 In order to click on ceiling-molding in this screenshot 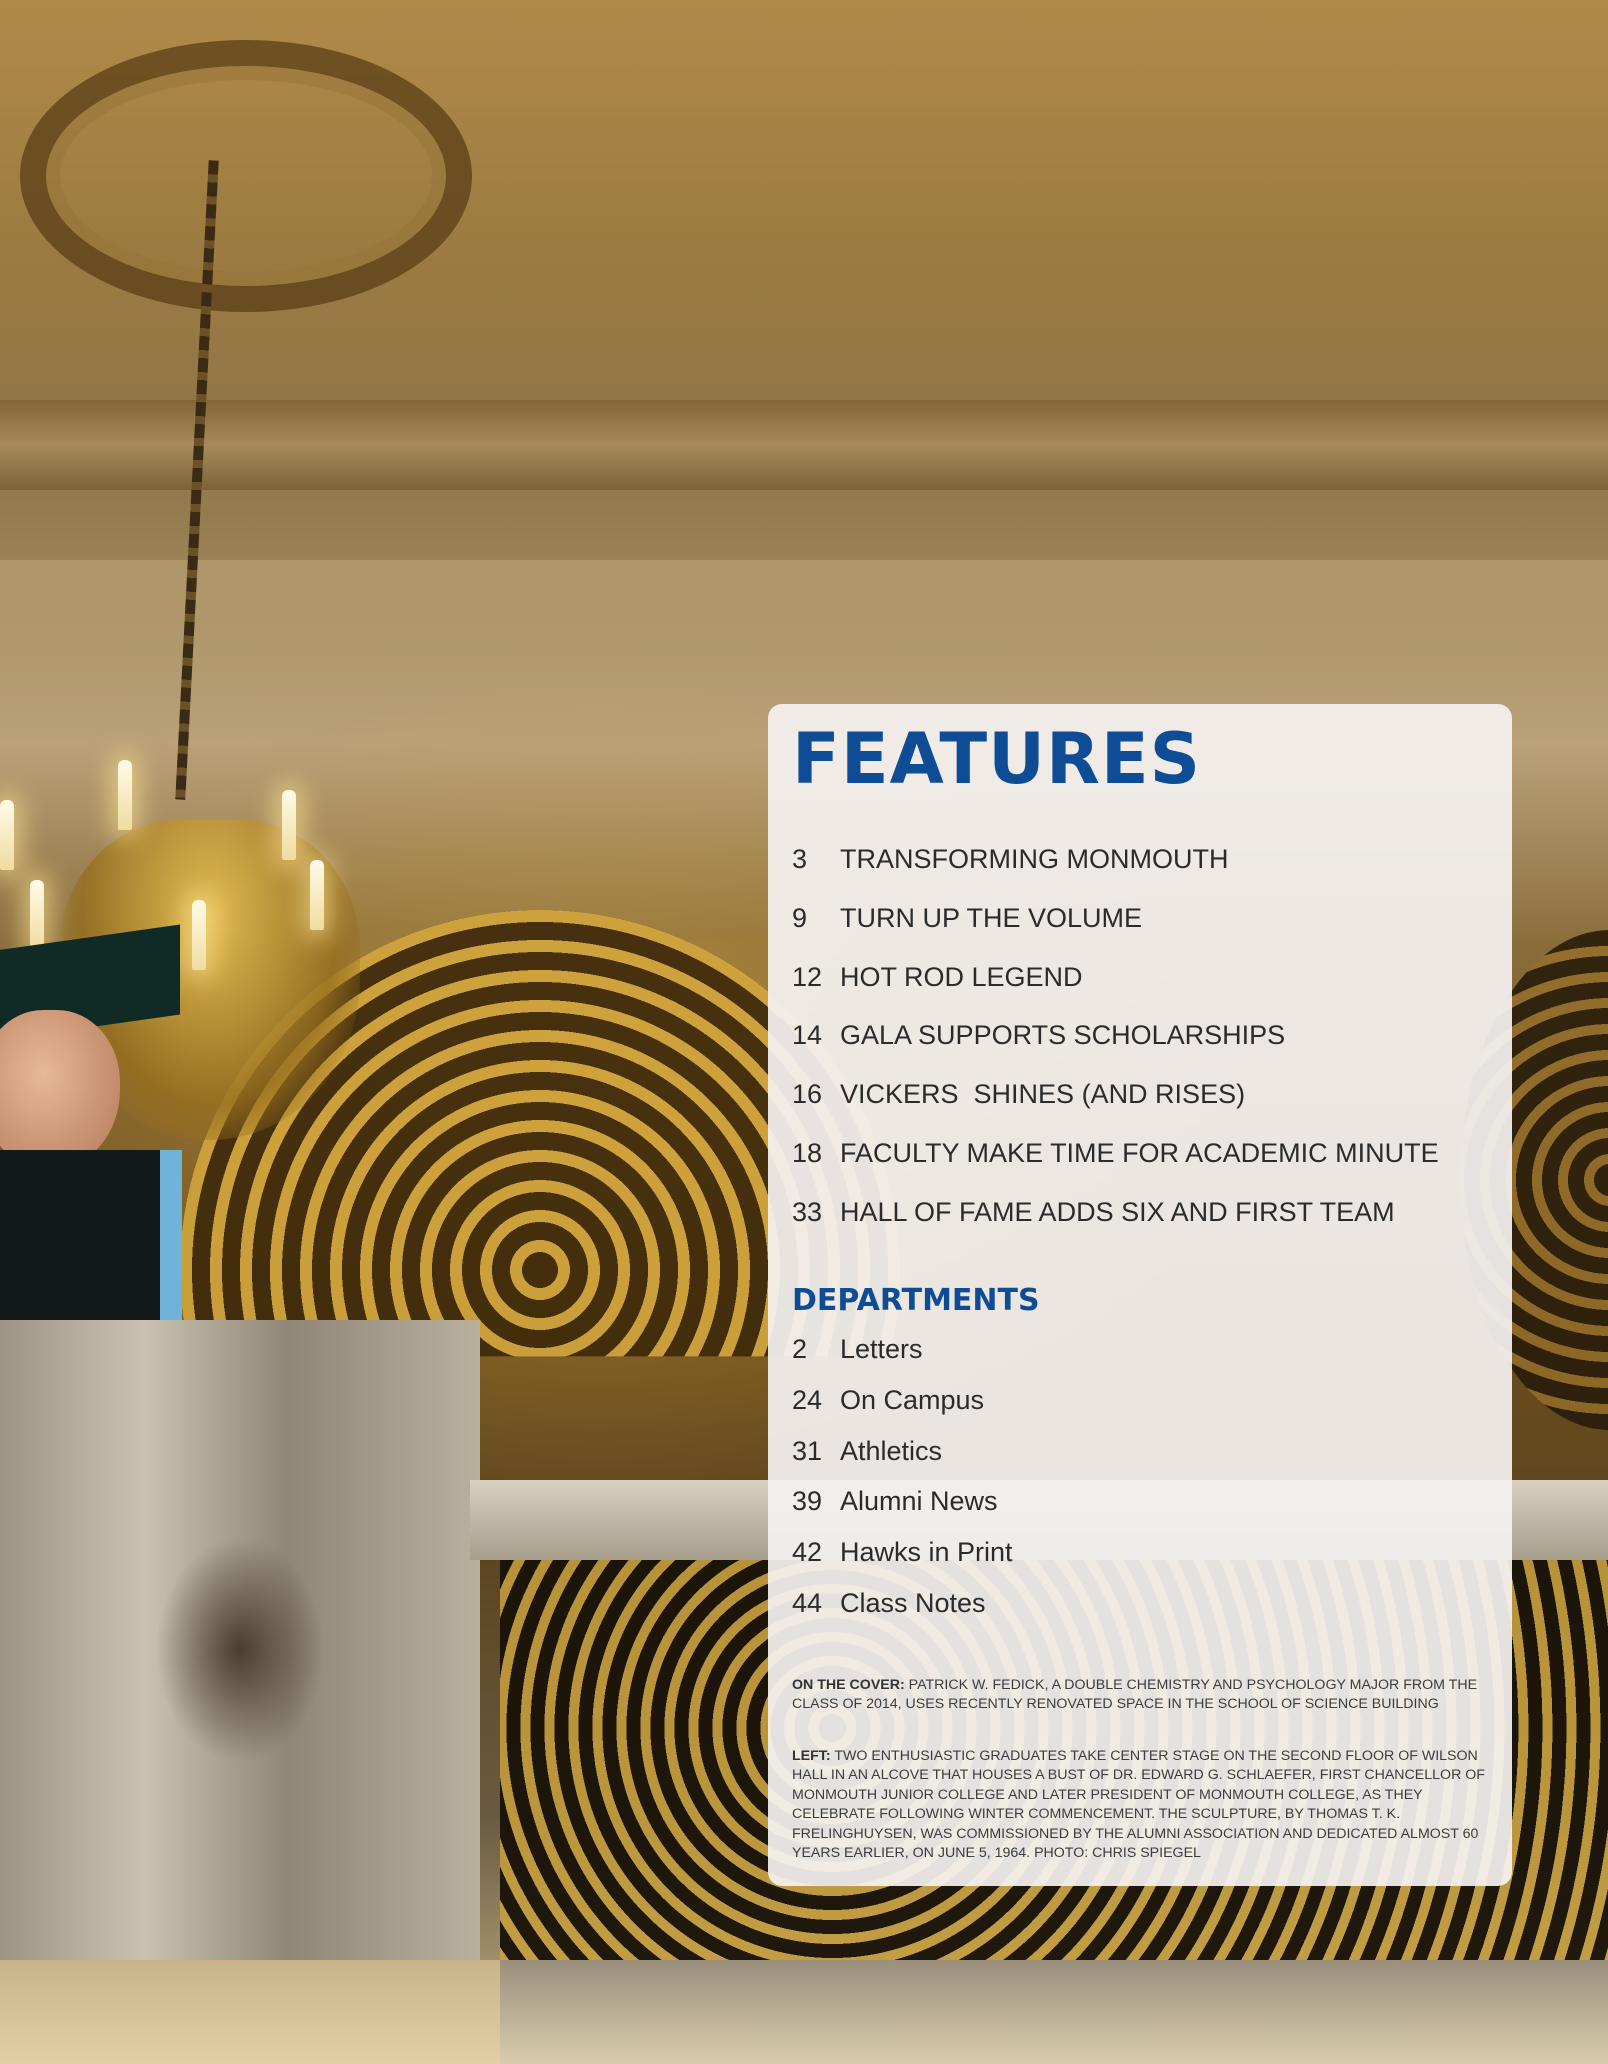, I will do `click(804, 445)`.